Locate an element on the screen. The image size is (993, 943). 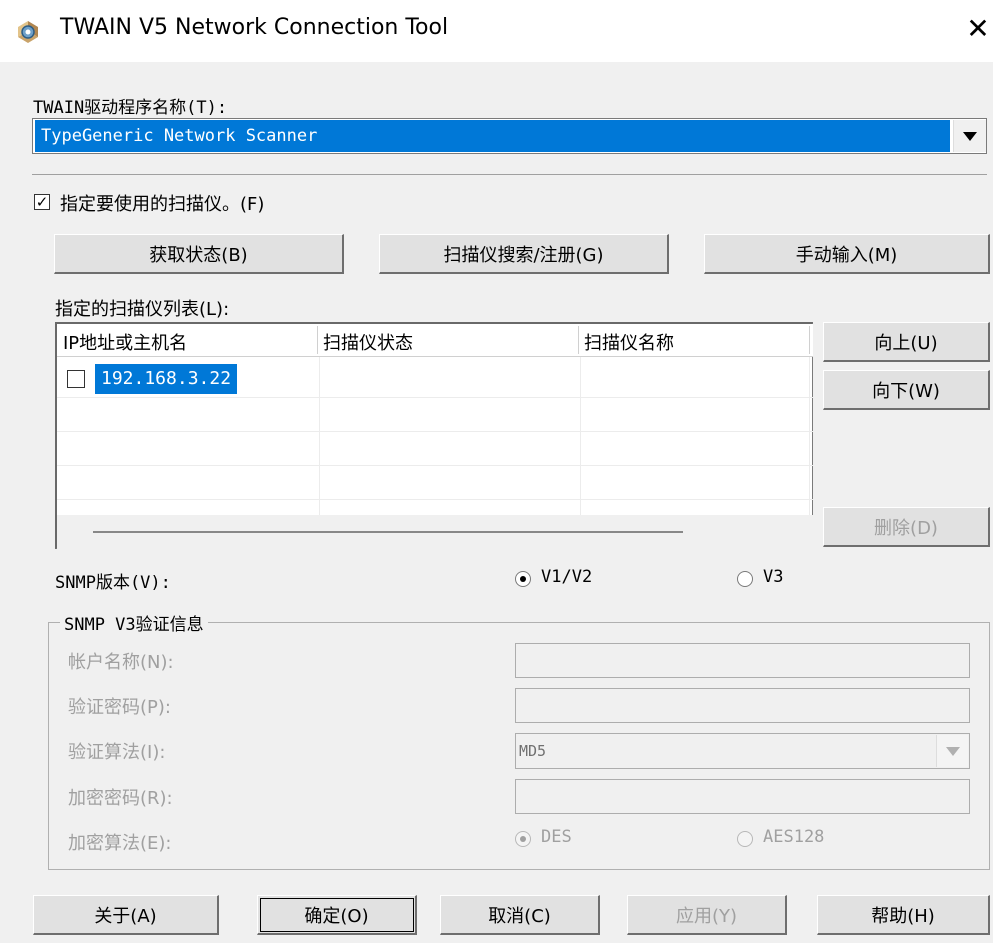
row-ip-cell: 192.168.3.22 is located at coordinates (166, 379).